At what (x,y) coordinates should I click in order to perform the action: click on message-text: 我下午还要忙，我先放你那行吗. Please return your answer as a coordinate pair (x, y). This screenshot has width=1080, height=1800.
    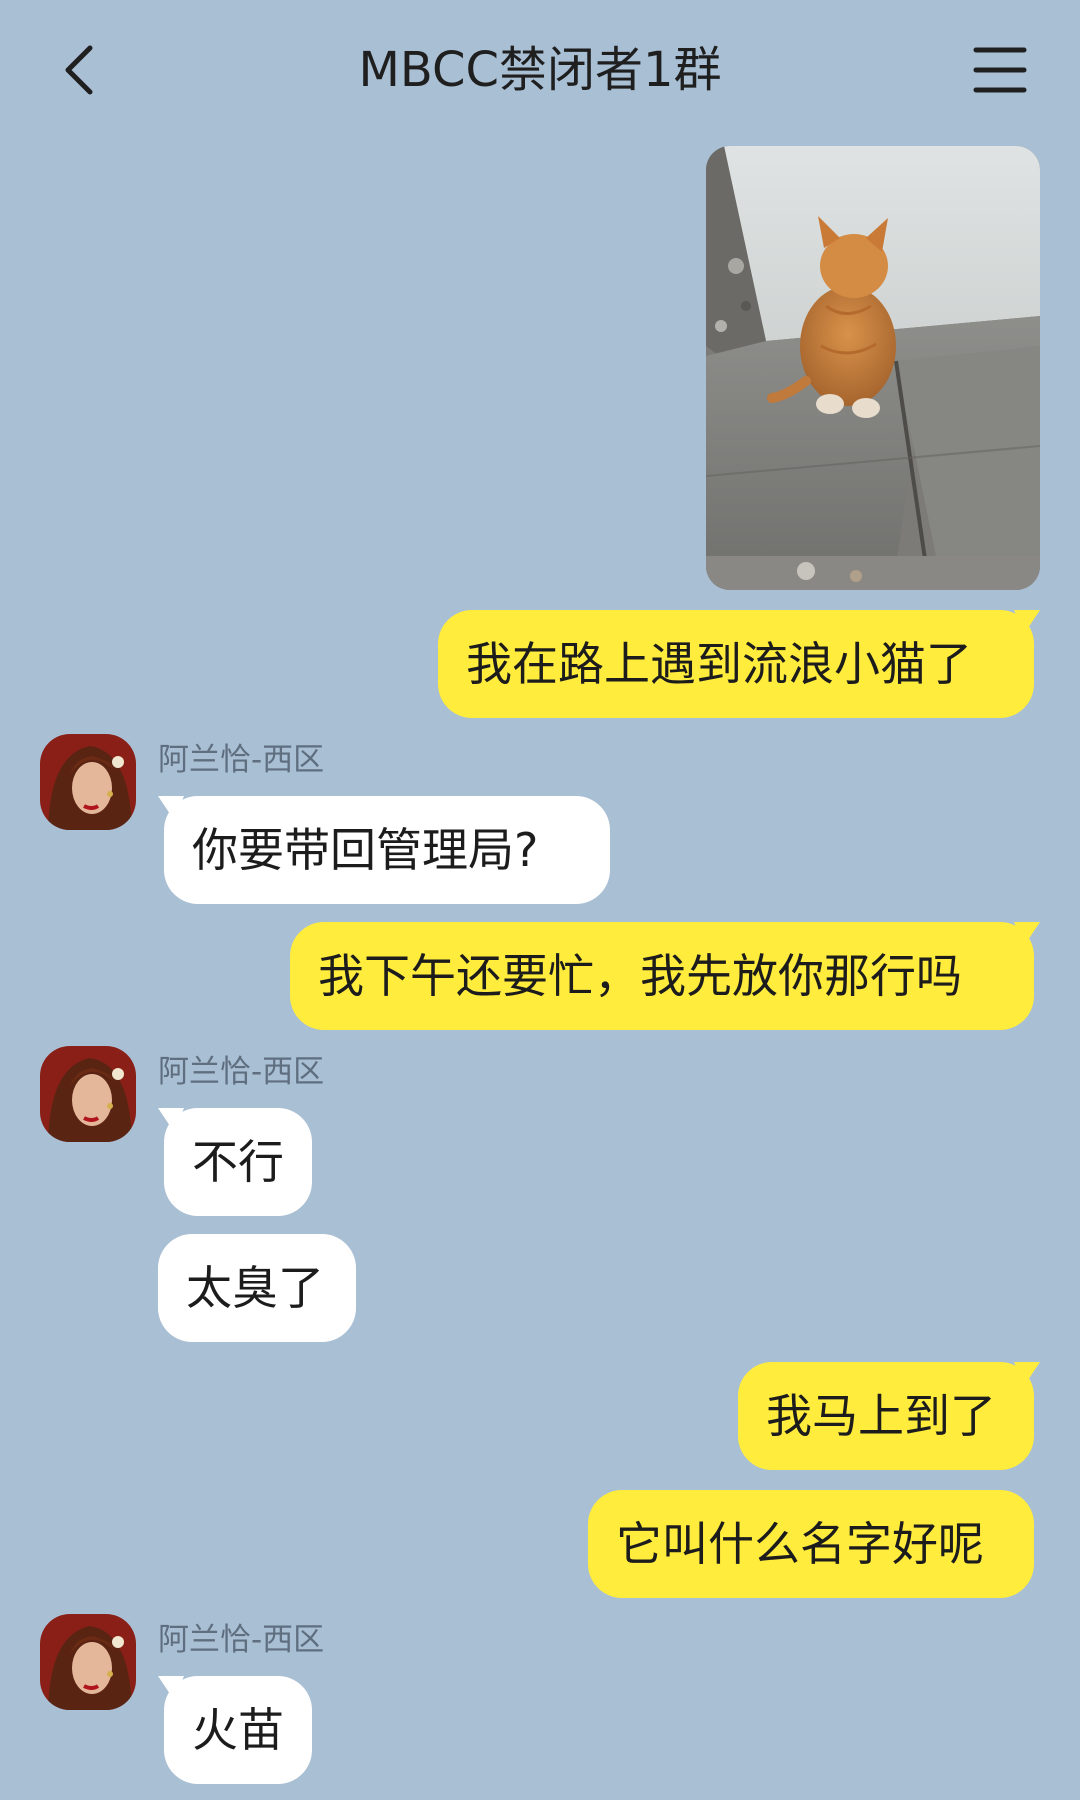
    Looking at the image, I should click on (640, 976).